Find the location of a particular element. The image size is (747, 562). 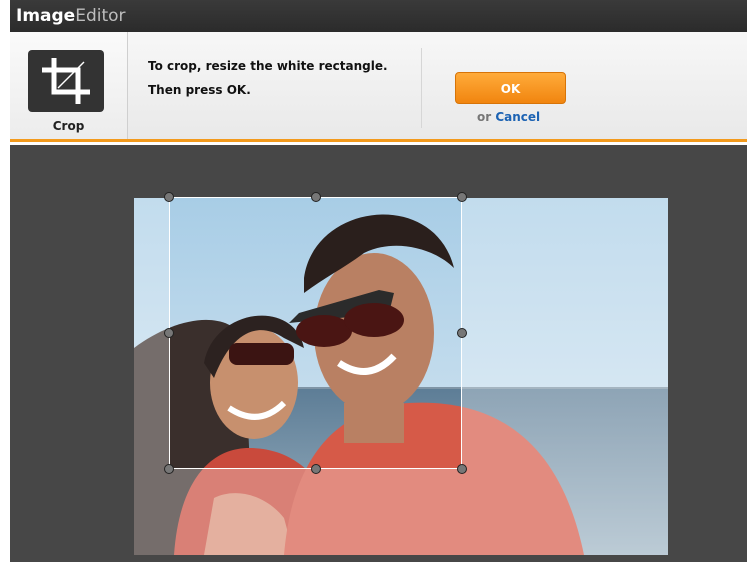

crop-icon is located at coordinates (66, 81).